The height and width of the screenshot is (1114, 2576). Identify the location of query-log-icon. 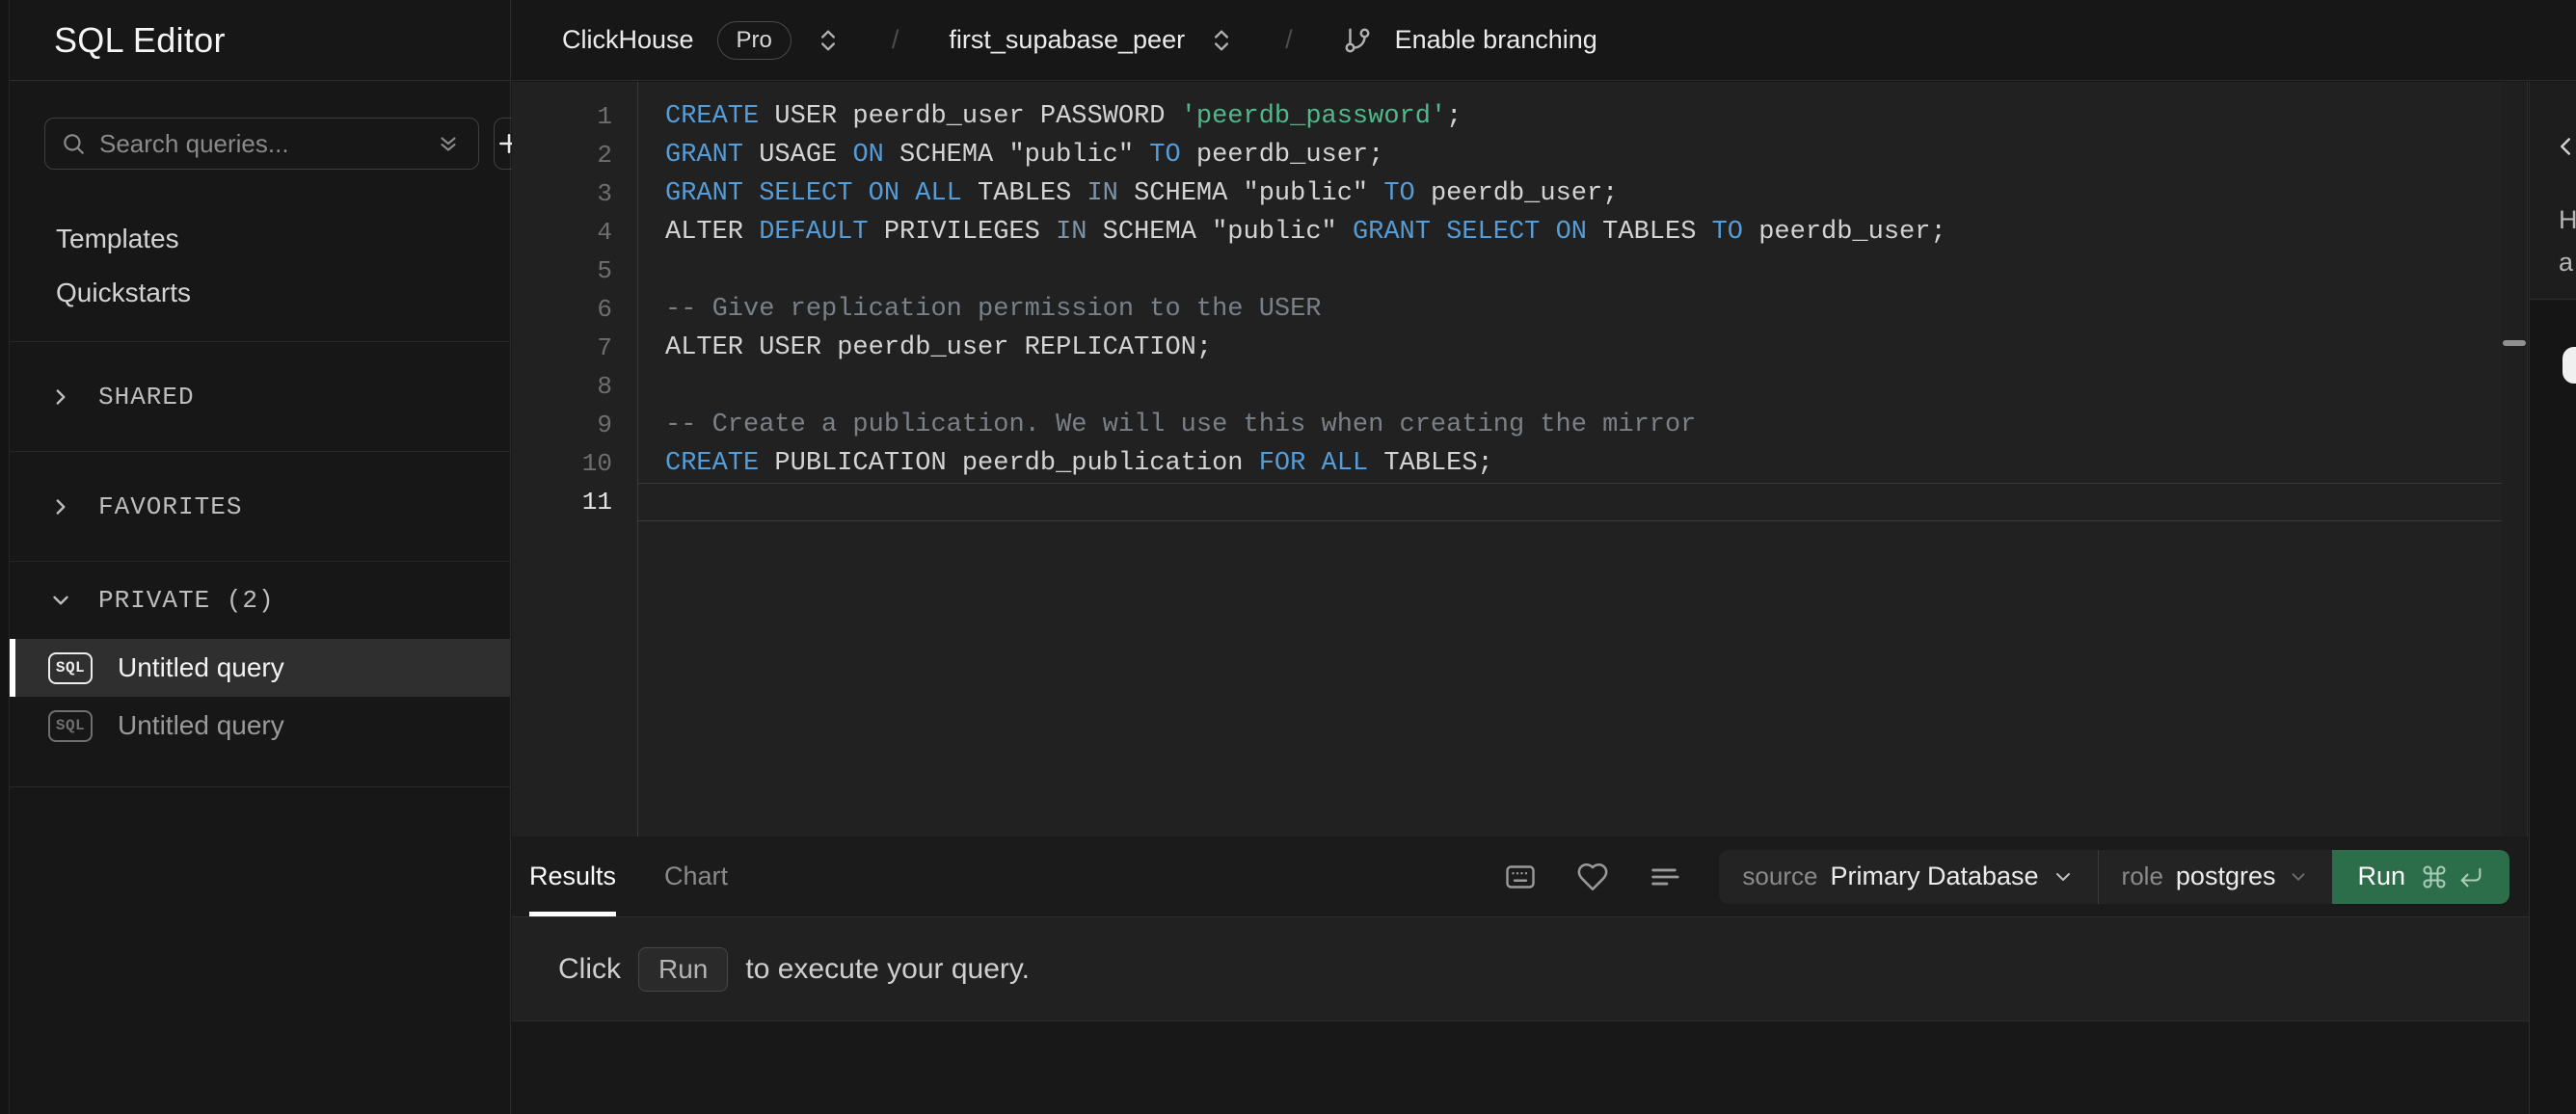
(1664, 877).